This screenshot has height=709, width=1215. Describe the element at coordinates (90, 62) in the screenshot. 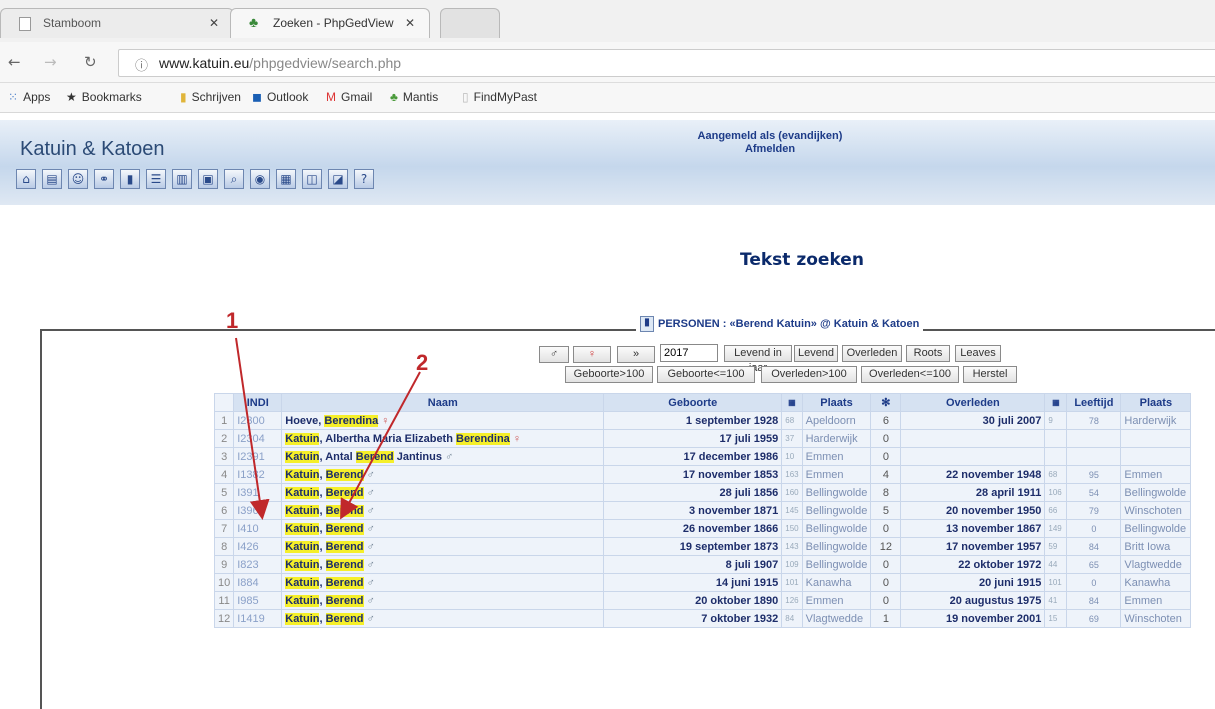

I see `reload-icon: ↻` at that location.